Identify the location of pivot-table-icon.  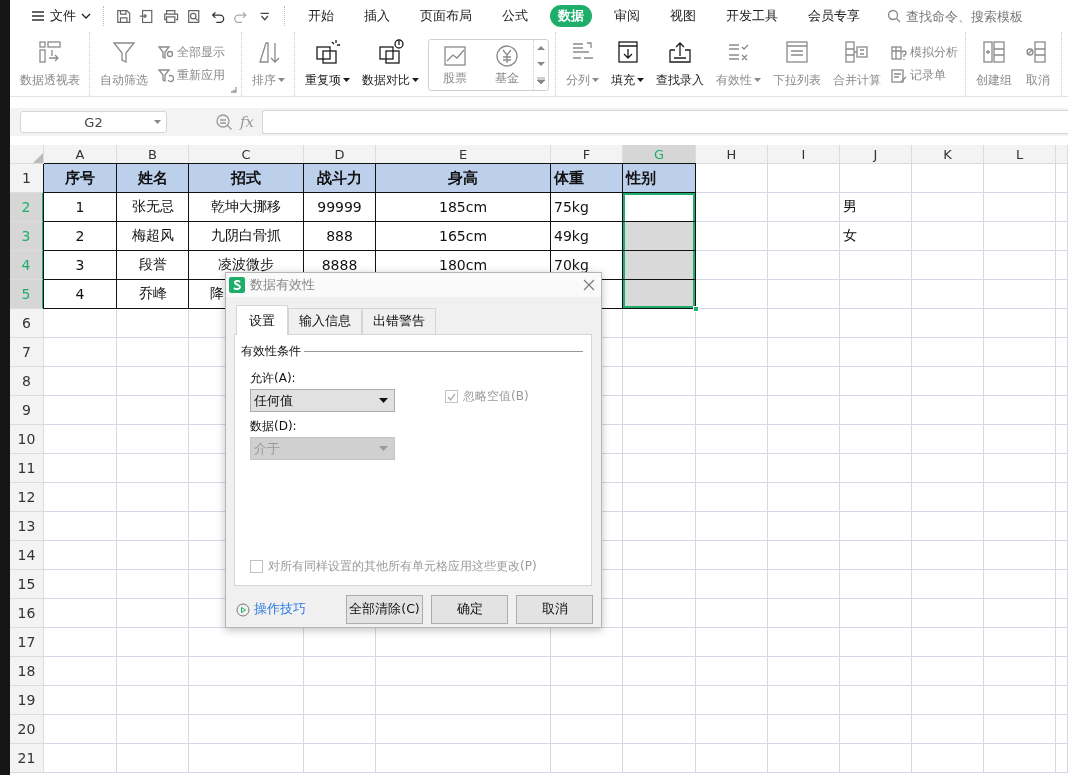
(50, 52).